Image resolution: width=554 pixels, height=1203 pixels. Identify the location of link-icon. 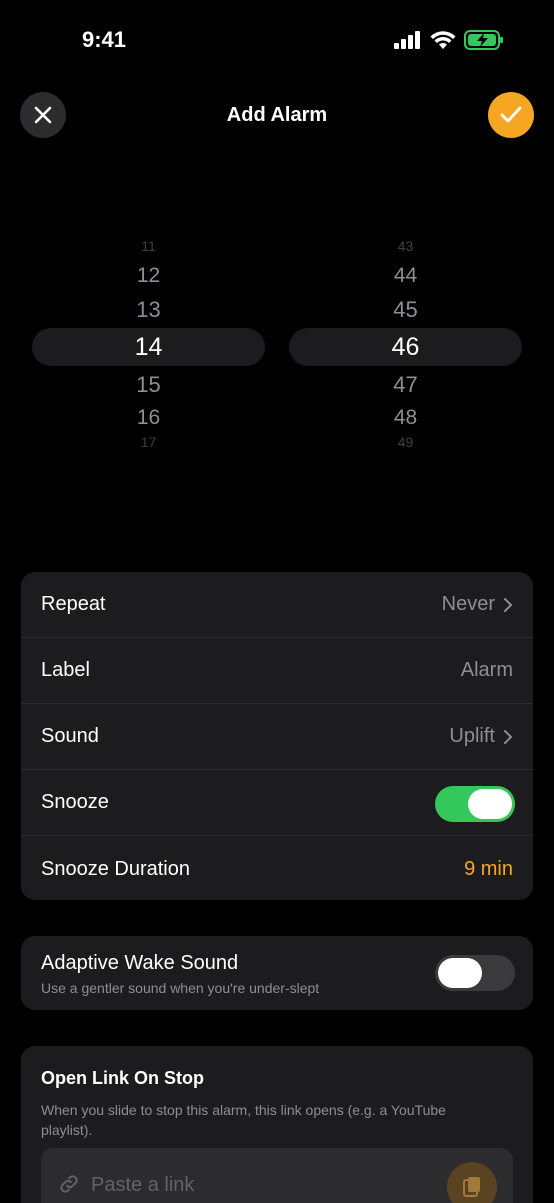
(69, 1184).